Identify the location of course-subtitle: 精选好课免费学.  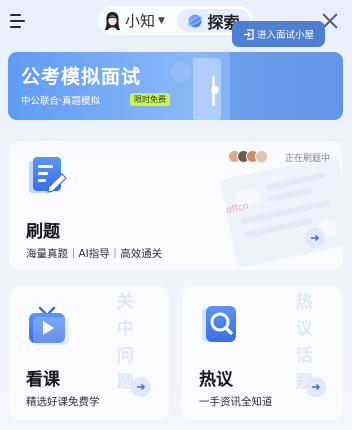
(63, 402).